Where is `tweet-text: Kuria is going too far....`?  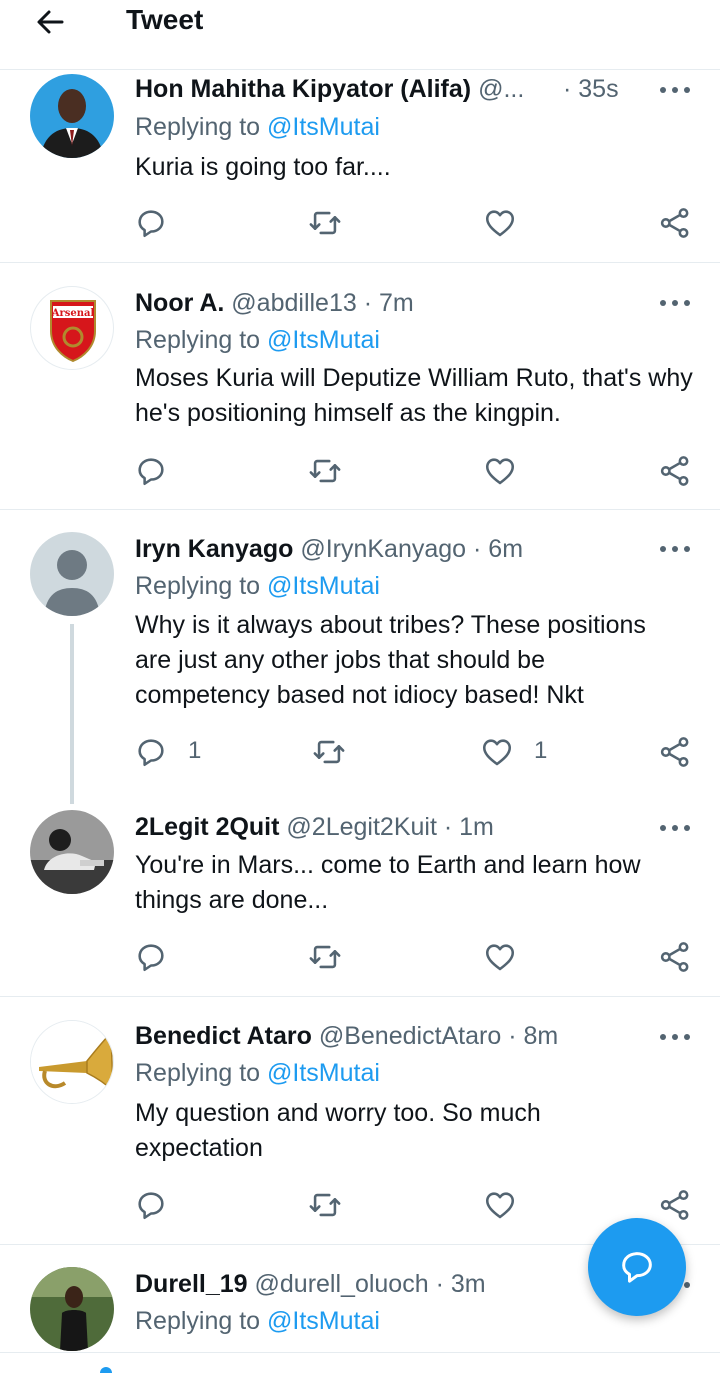 tweet-text: Kuria is going too far.... is located at coordinates (263, 167).